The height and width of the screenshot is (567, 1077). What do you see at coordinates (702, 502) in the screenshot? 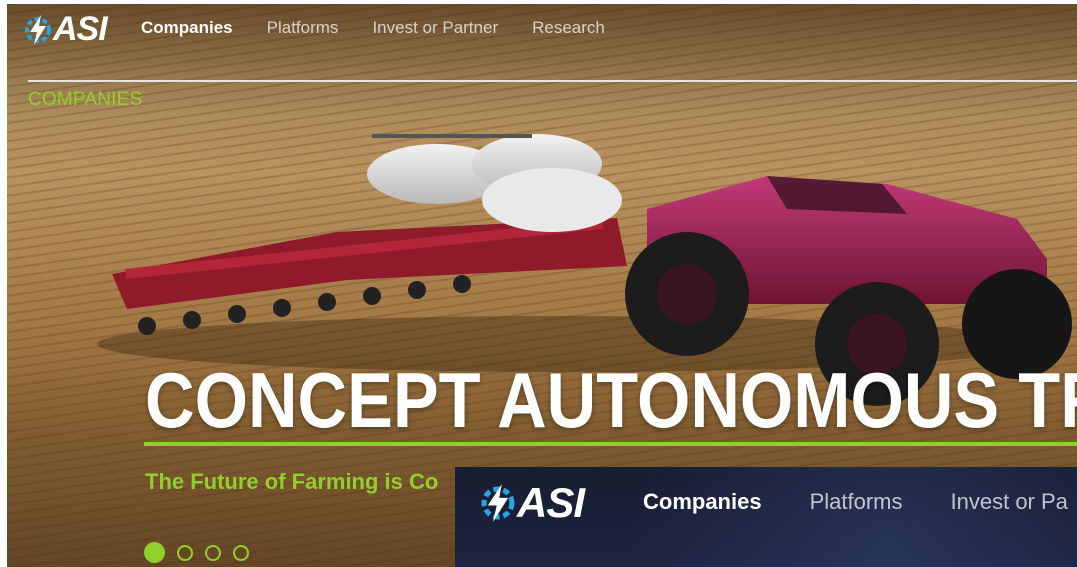
I see `sticky-nav-item-companies: Companies` at bounding box center [702, 502].